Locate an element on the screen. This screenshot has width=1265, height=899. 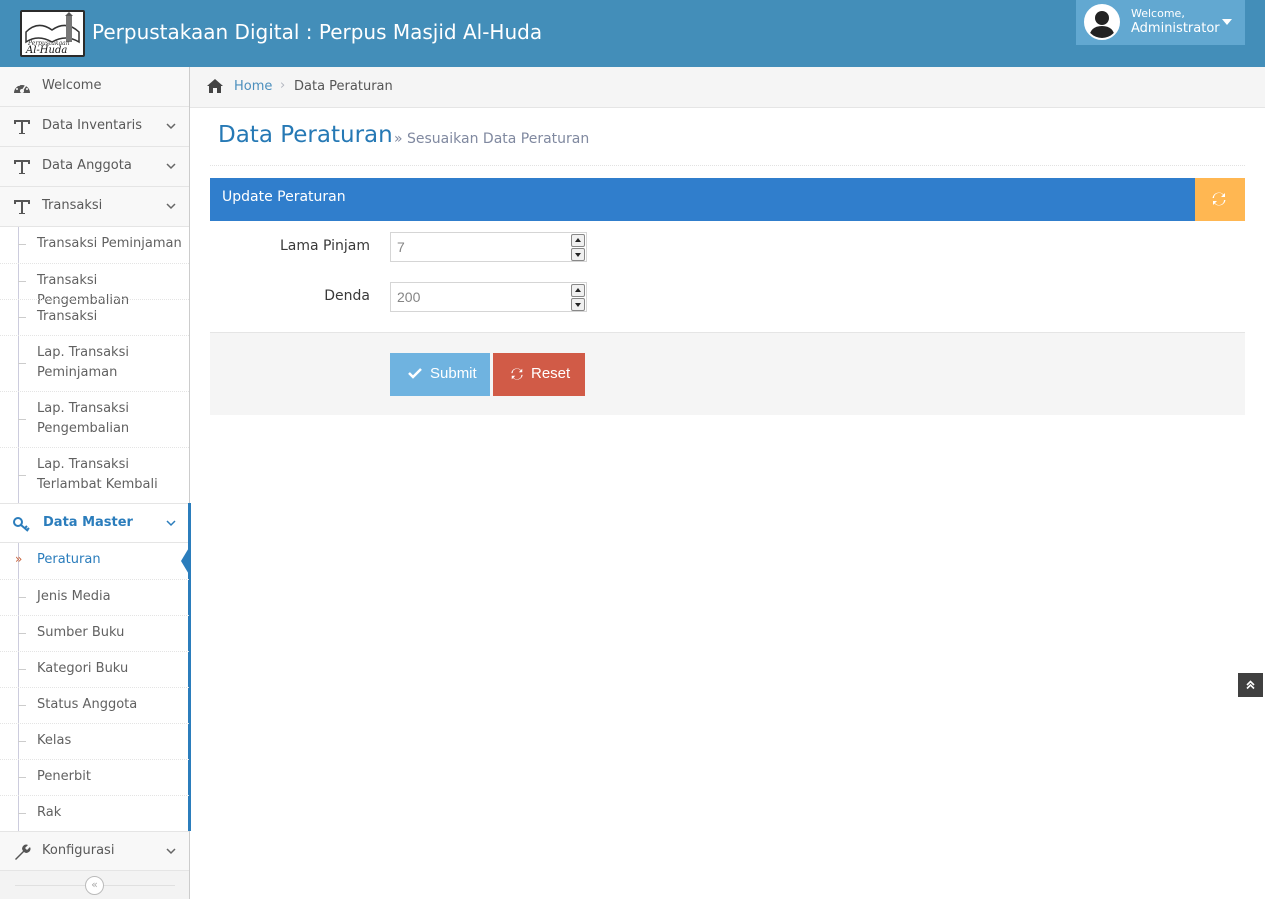
dashboard-icon is located at coordinates (22, 88).